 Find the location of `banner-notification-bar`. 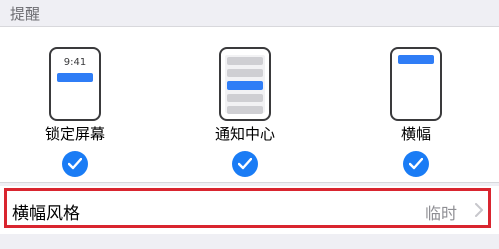

banner-notification-bar is located at coordinates (416, 59).